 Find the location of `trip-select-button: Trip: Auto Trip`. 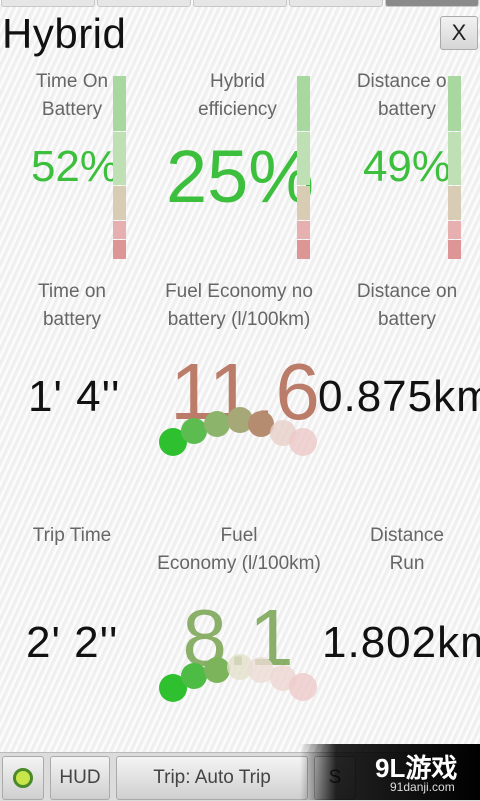

trip-select-button: Trip: Auto Trip is located at coordinates (212, 778).